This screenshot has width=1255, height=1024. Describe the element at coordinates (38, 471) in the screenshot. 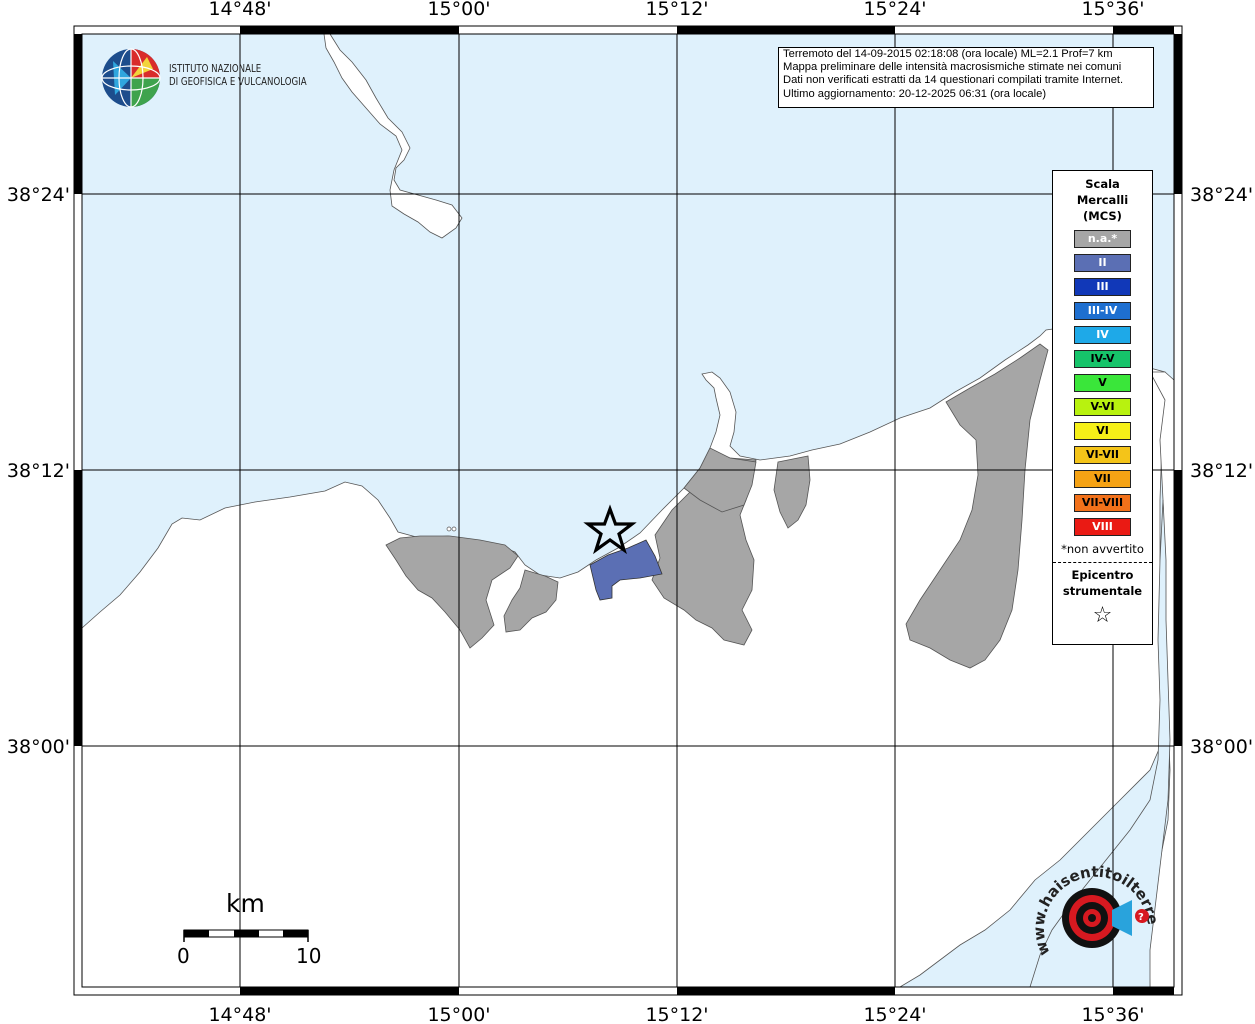

I see `lat-label-left-2: 38°12'` at that location.